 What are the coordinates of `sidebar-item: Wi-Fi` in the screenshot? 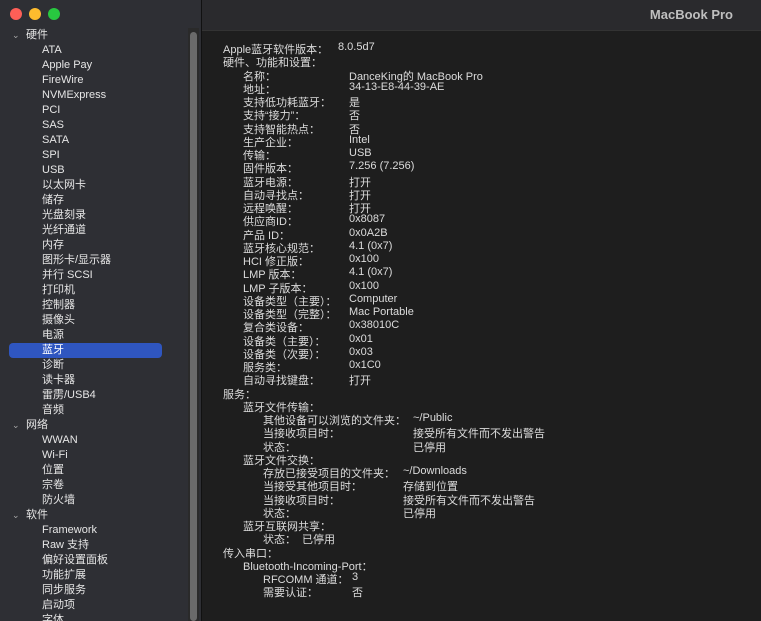 It's located at (93, 455).